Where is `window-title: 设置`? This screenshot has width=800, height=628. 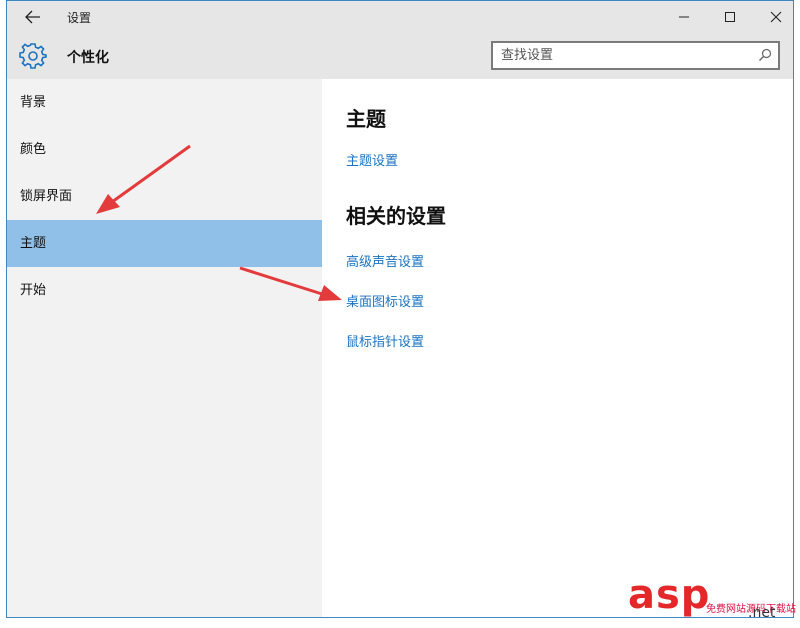
window-title: 设置 is located at coordinates (79, 18).